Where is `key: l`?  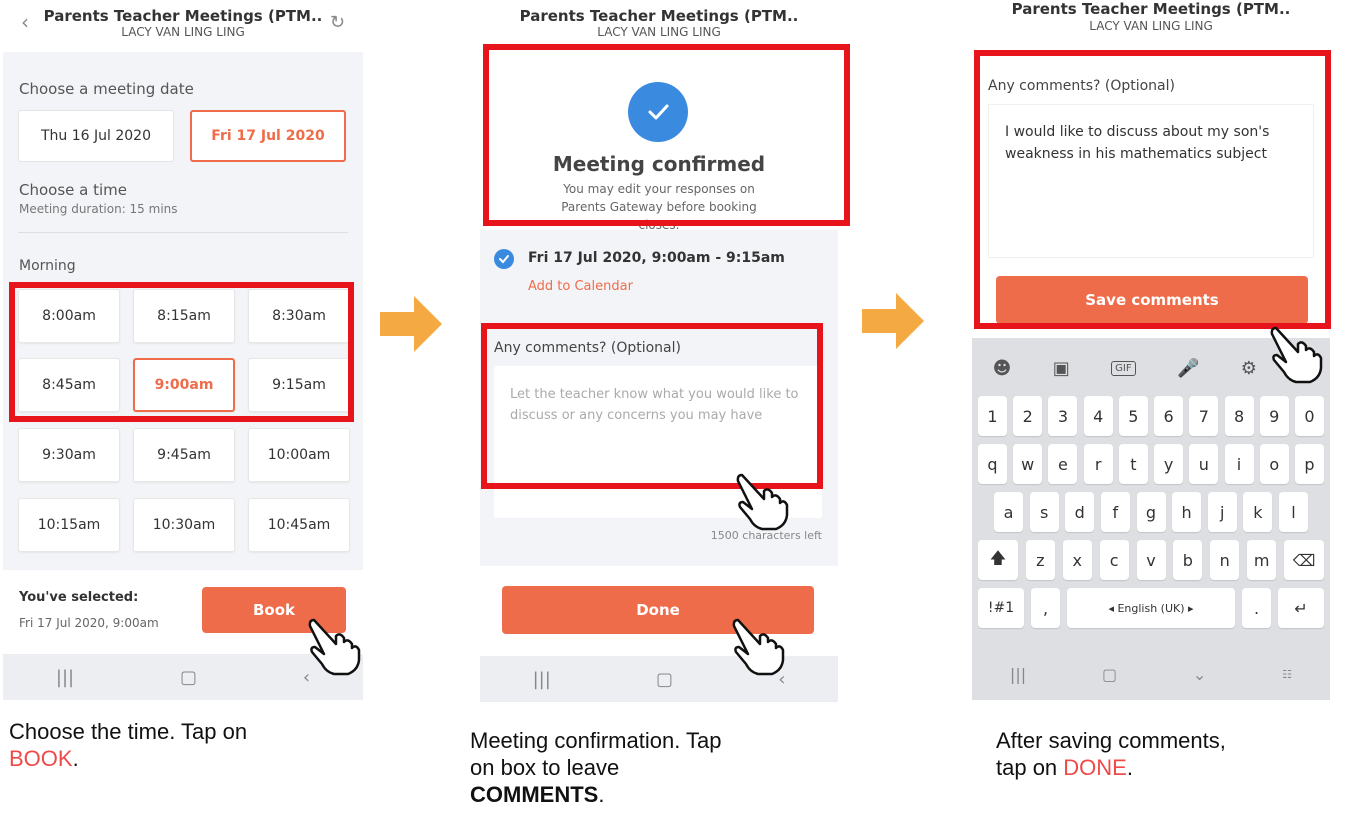 key: l is located at coordinates (1293, 512).